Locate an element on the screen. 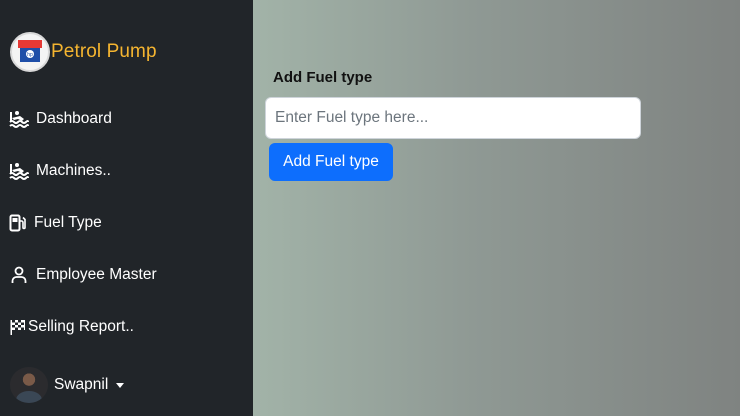 The image size is (740, 416). user-menu: Swapnil is located at coordinates (67, 385).